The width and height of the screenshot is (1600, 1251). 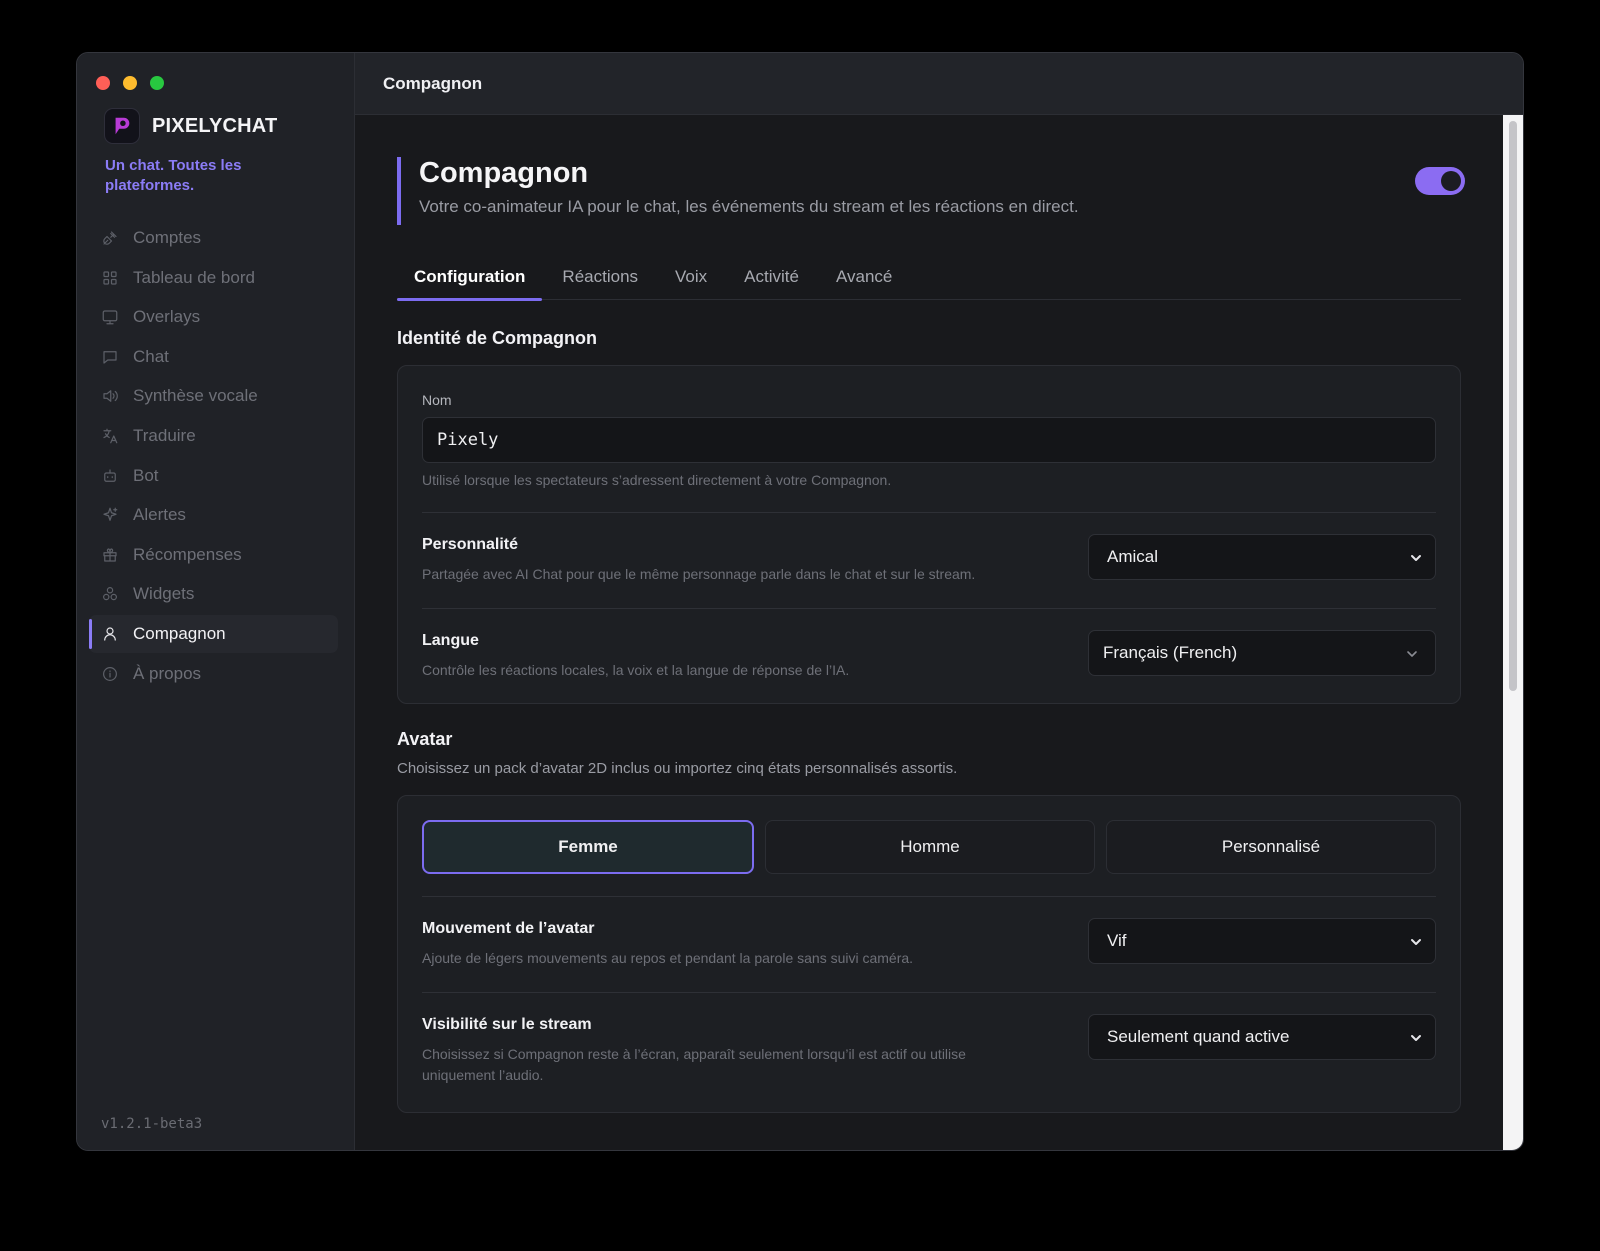 What do you see at coordinates (1198, 1036) in the screenshot?
I see `stream-visibility-select-value: Seulement quand active` at bounding box center [1198, 1036].